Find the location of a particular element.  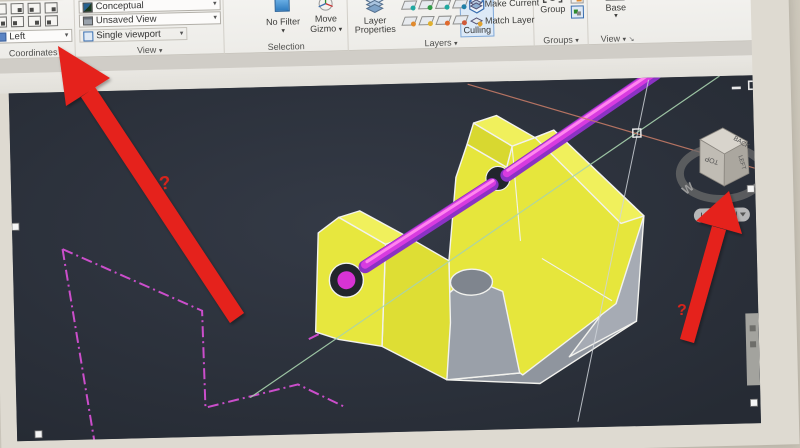

no-filter-button: No Filter ▾ is located at coordinates (282, 21).